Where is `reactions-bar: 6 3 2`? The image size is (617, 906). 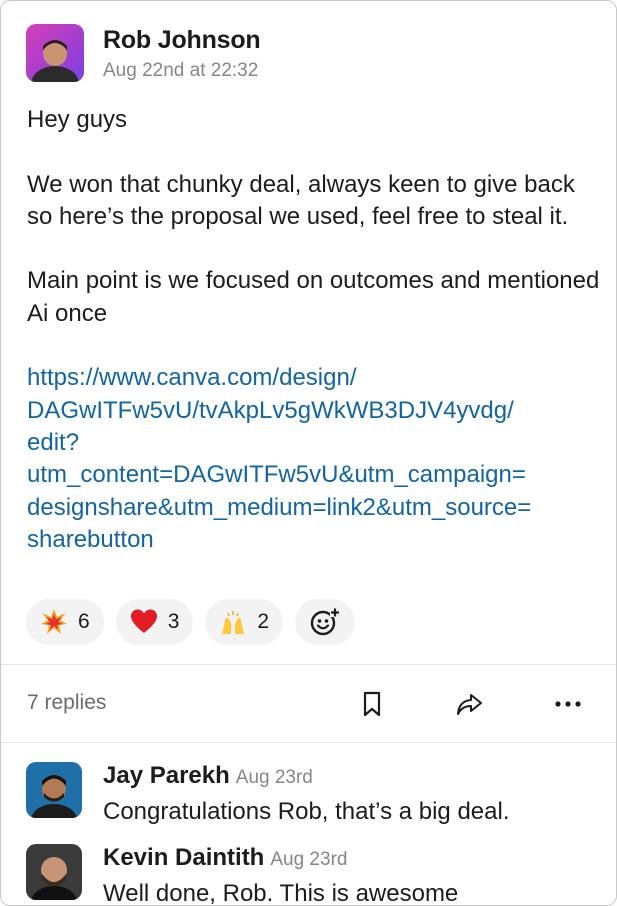
reactions-bar: 6 3 2 is located at coordinates (191, 622).